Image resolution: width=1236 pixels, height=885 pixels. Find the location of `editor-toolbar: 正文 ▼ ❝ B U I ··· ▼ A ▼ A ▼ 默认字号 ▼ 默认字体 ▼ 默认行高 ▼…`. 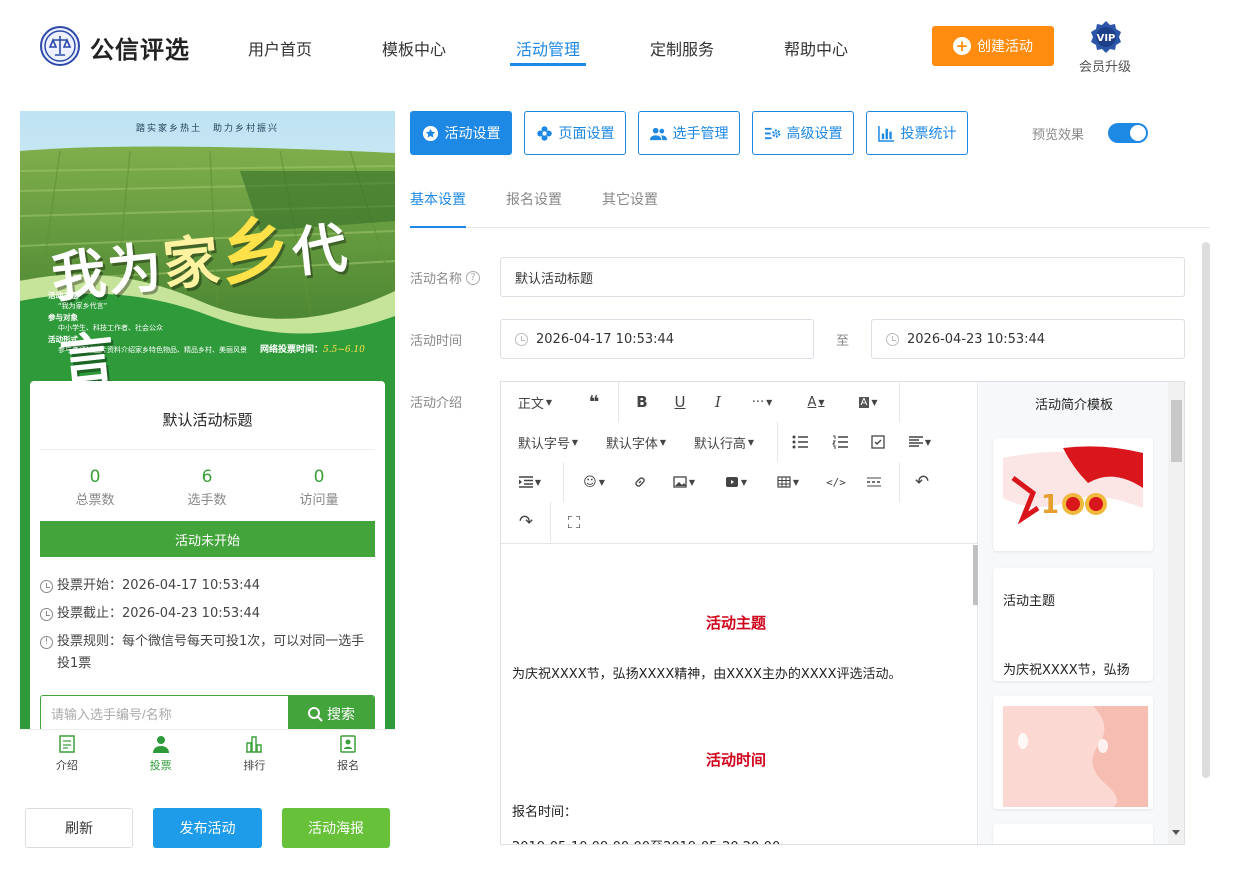

editor-toolbar: 正文 ▼ ❝ B U I ··· ▼ A ▼ A ▼ 默认字号 ▼ 默认字体 ▼ 默认行高 ▼… is located at coordinates (739, 463).